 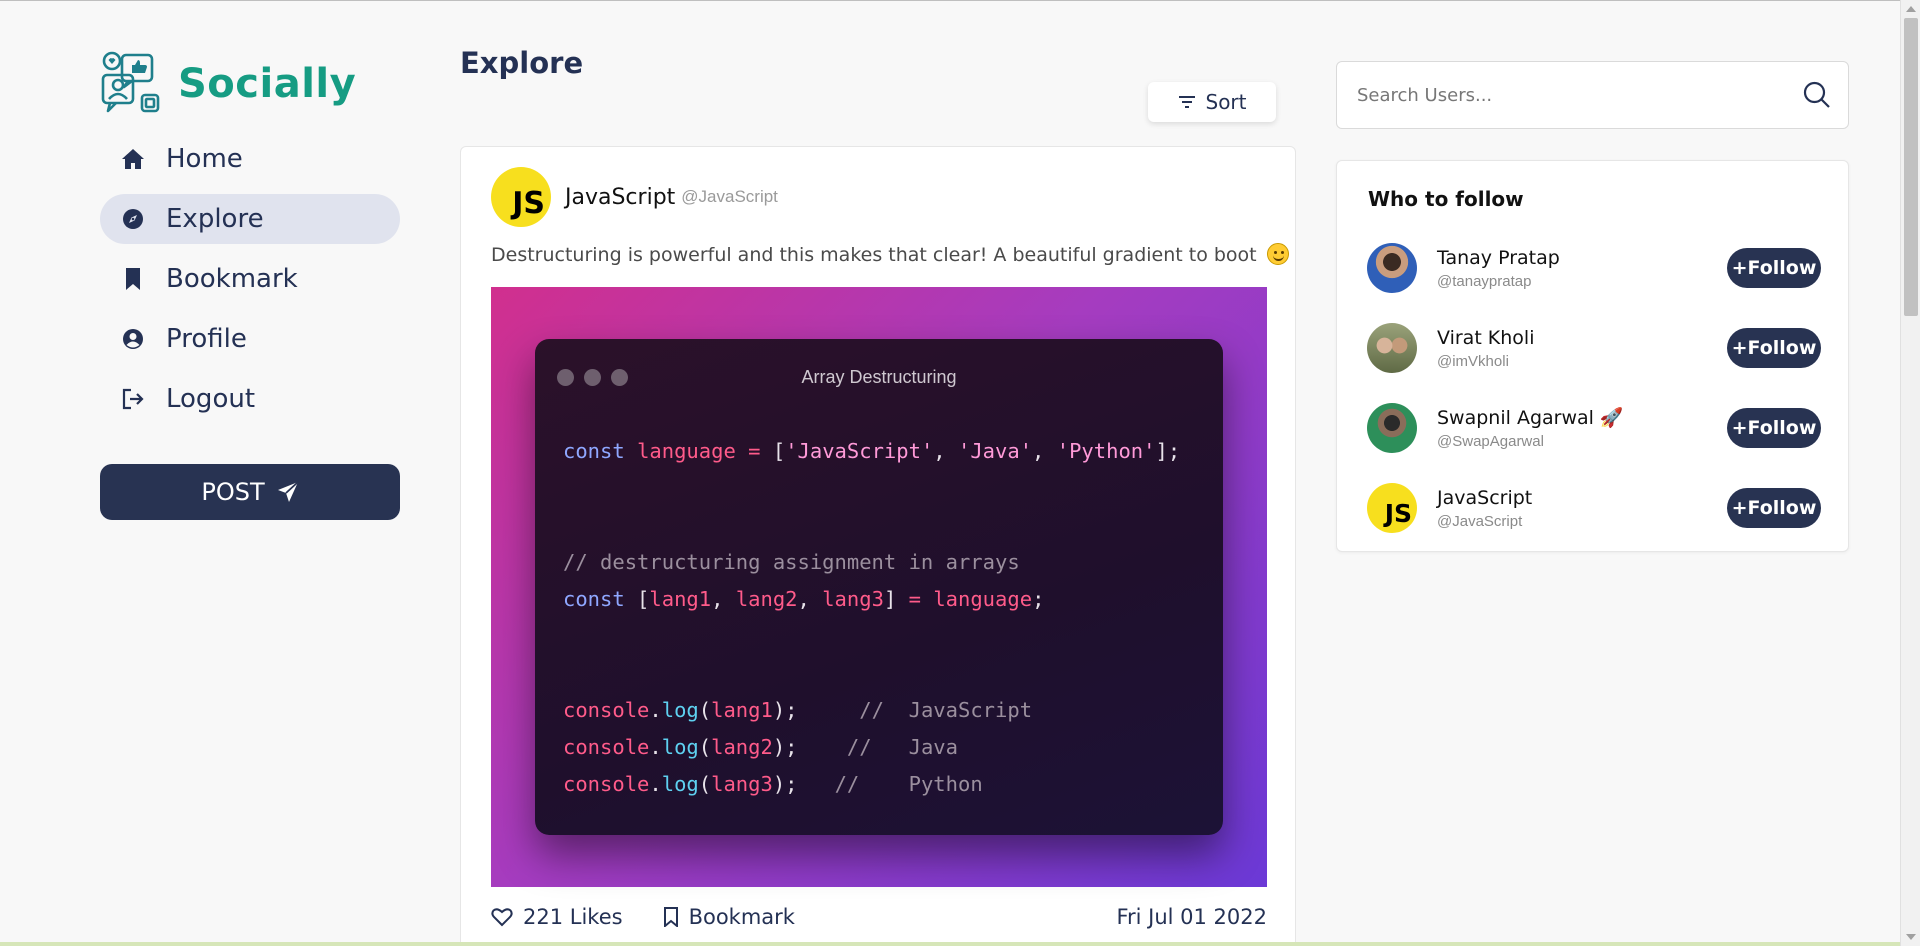 What do you see at coordinates (267, 84) in the screenshot?
I see `brand-name: Socially` at bounding box center [267, 84].